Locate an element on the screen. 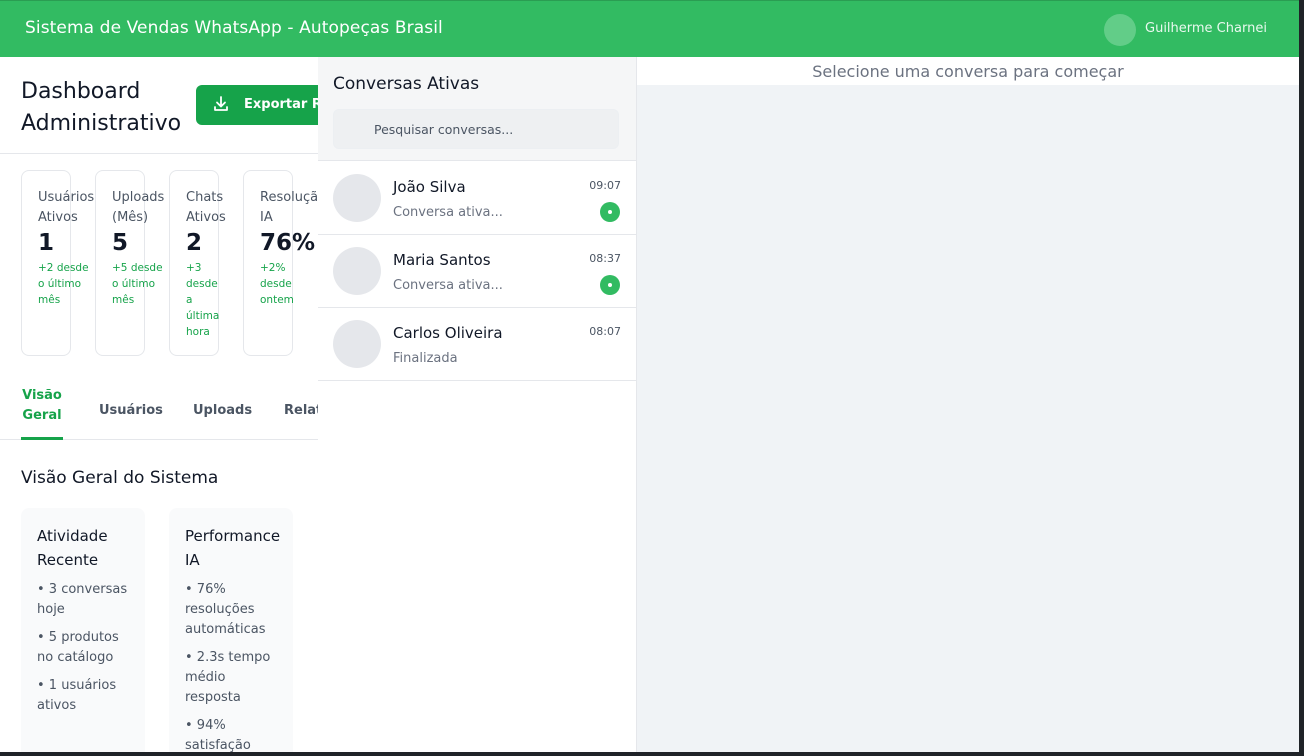 Image resolution: width=1304 pixels, height=756 pixels. empty-chat-hint: Selecione uma conversa para começar is located at coordinates (968, 71).